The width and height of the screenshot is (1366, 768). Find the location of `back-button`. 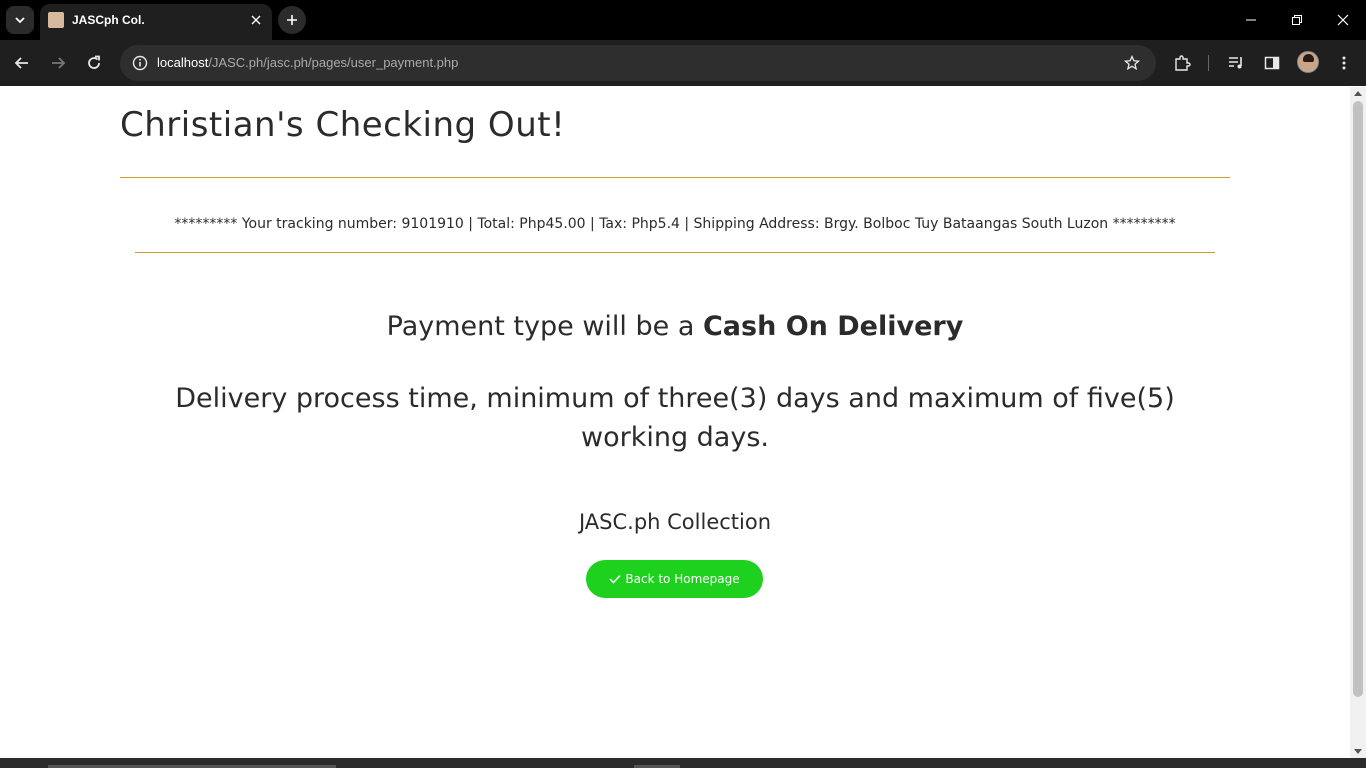

back-button is located at coordinates (22, 63).